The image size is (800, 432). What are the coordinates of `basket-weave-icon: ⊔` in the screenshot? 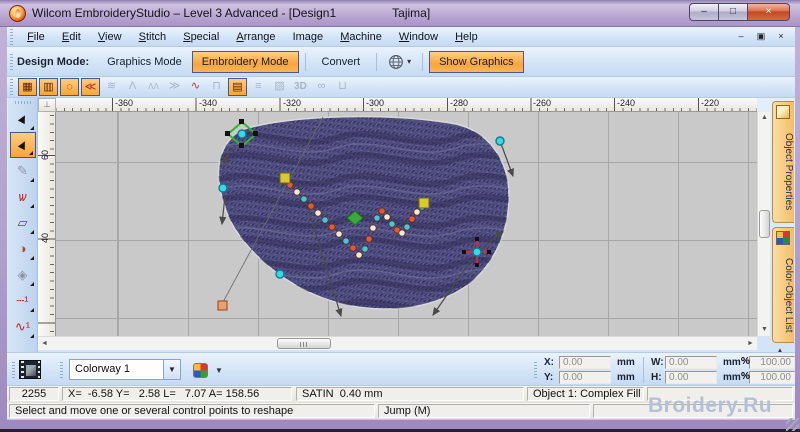 It's located at (342, 87).